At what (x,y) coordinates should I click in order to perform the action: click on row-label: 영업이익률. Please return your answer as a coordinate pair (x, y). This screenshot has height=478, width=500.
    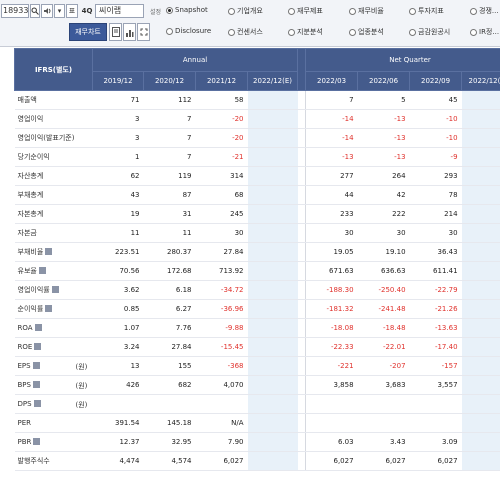
    Looking at the image, I should click on (53, 290).